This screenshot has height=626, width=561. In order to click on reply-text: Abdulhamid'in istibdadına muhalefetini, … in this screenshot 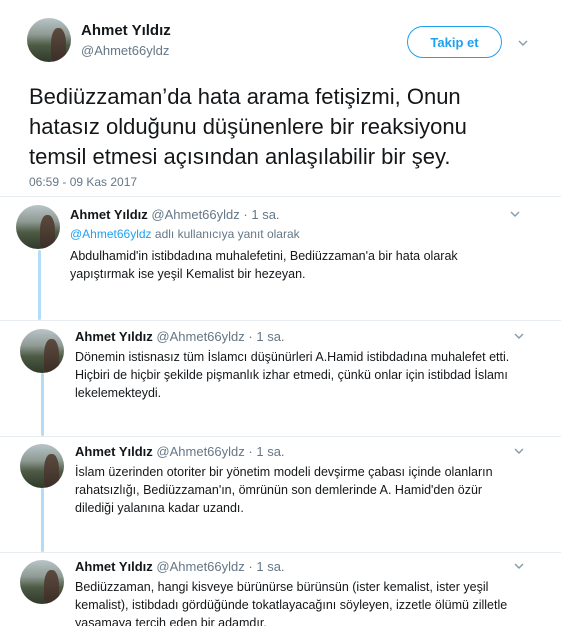, I will do `click(264, 265)`.